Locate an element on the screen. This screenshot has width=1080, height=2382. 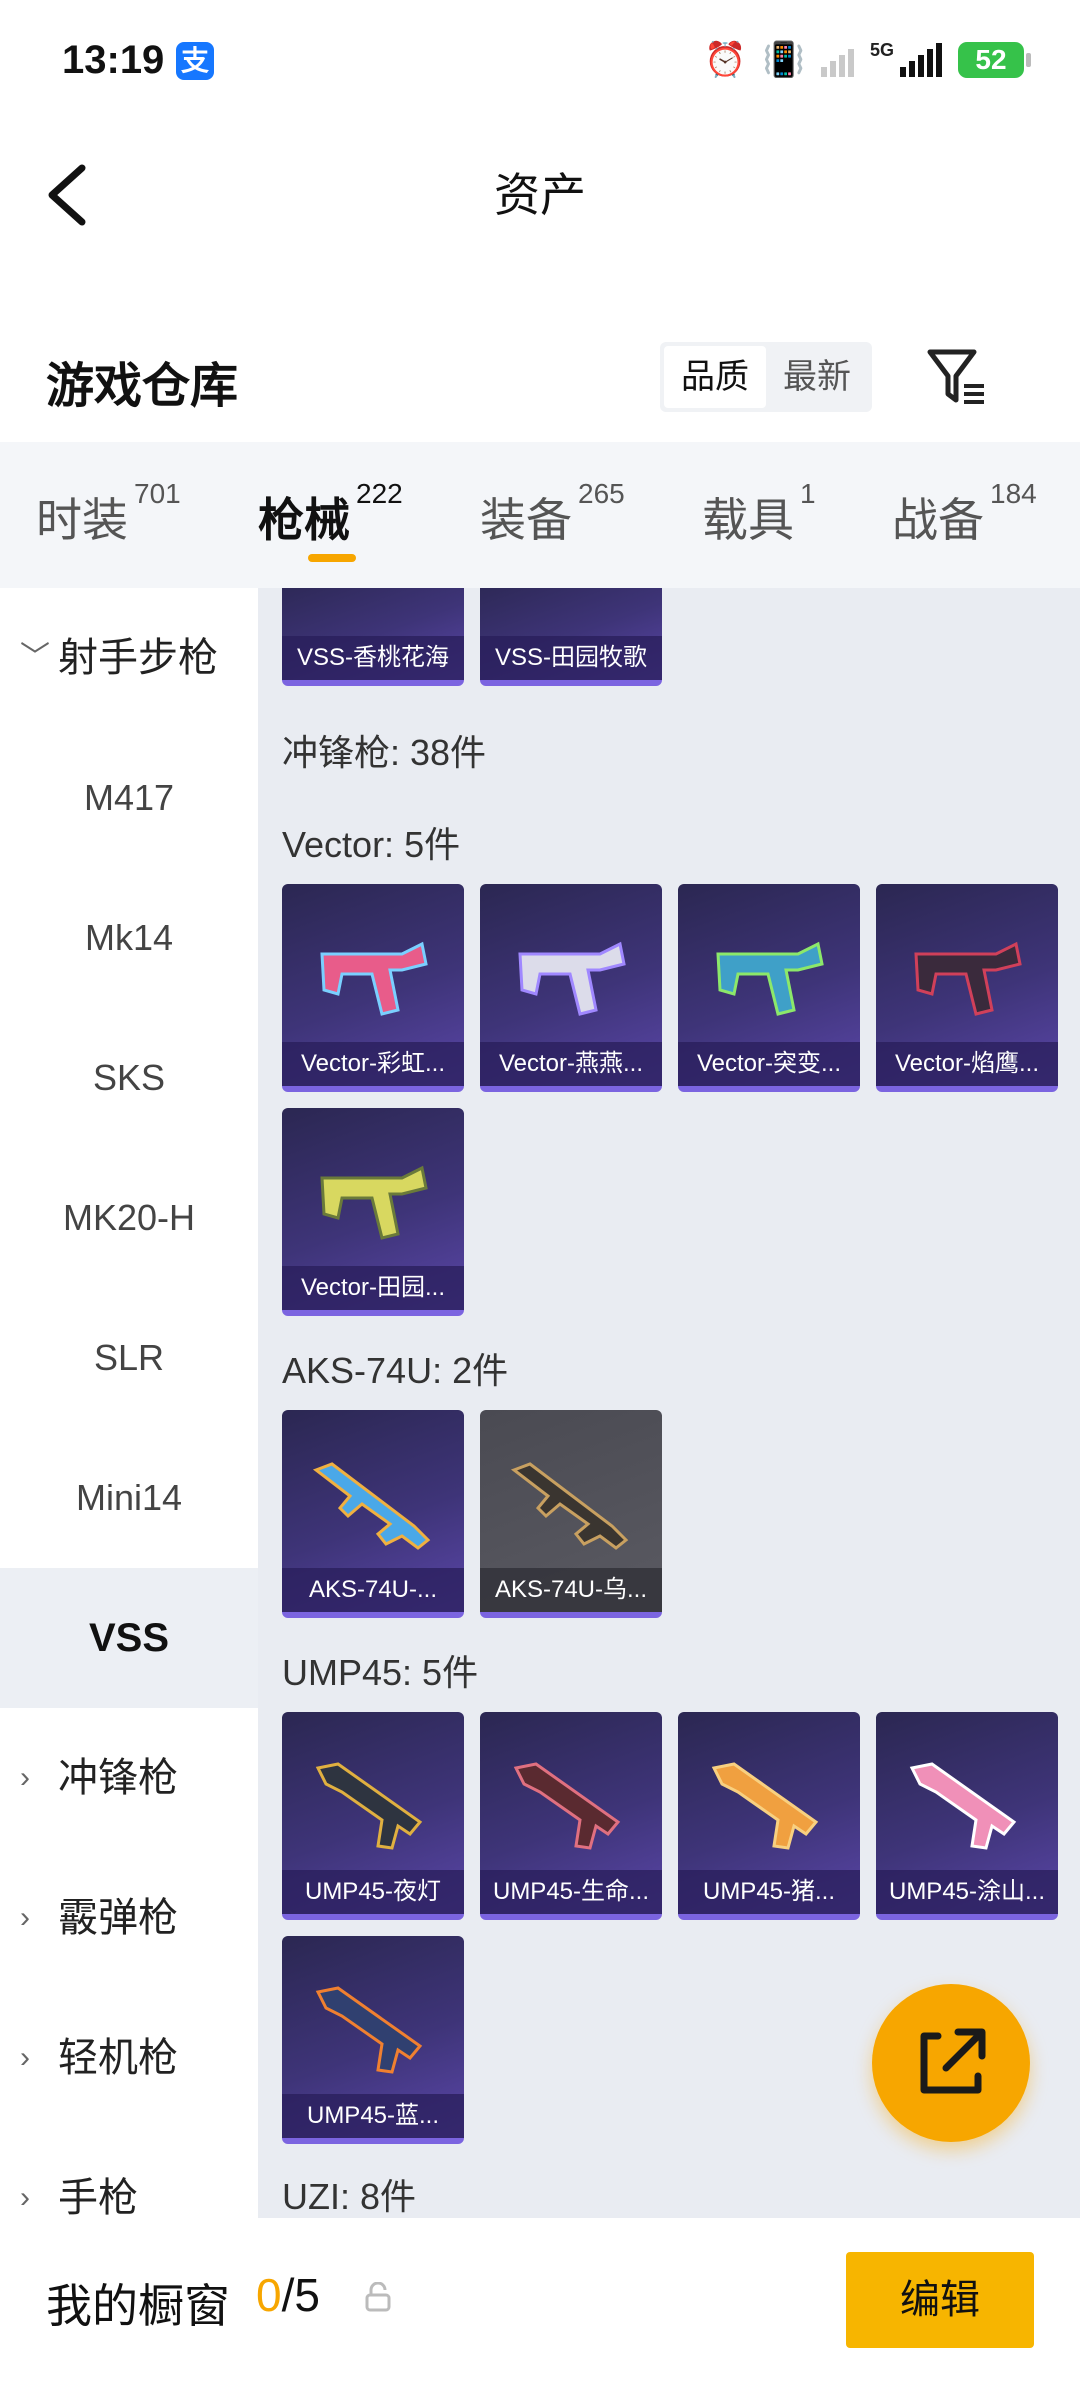
sidebar-group-shotgun: › 霰弹枪 is located at coordinates (129, 1918).